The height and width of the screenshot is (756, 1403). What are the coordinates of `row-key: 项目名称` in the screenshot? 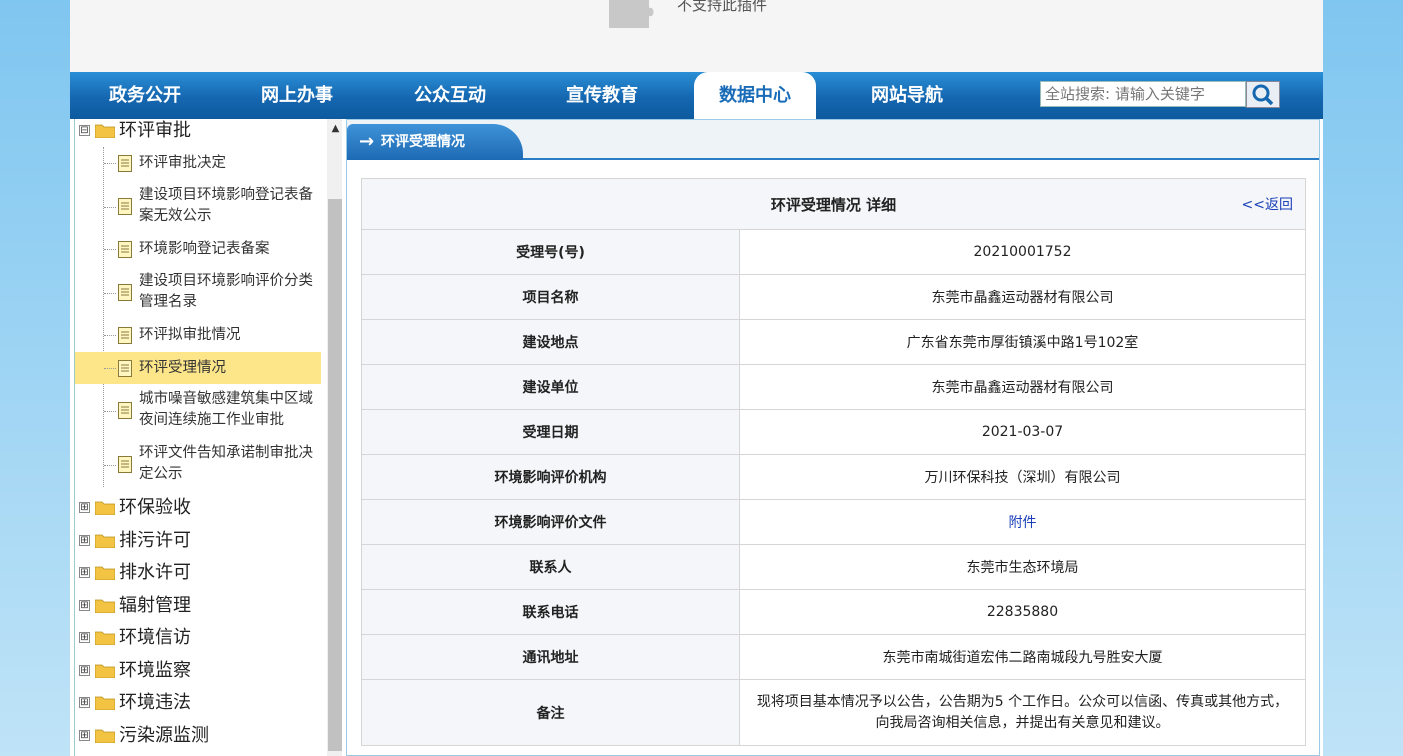 It's located at (550, 297).